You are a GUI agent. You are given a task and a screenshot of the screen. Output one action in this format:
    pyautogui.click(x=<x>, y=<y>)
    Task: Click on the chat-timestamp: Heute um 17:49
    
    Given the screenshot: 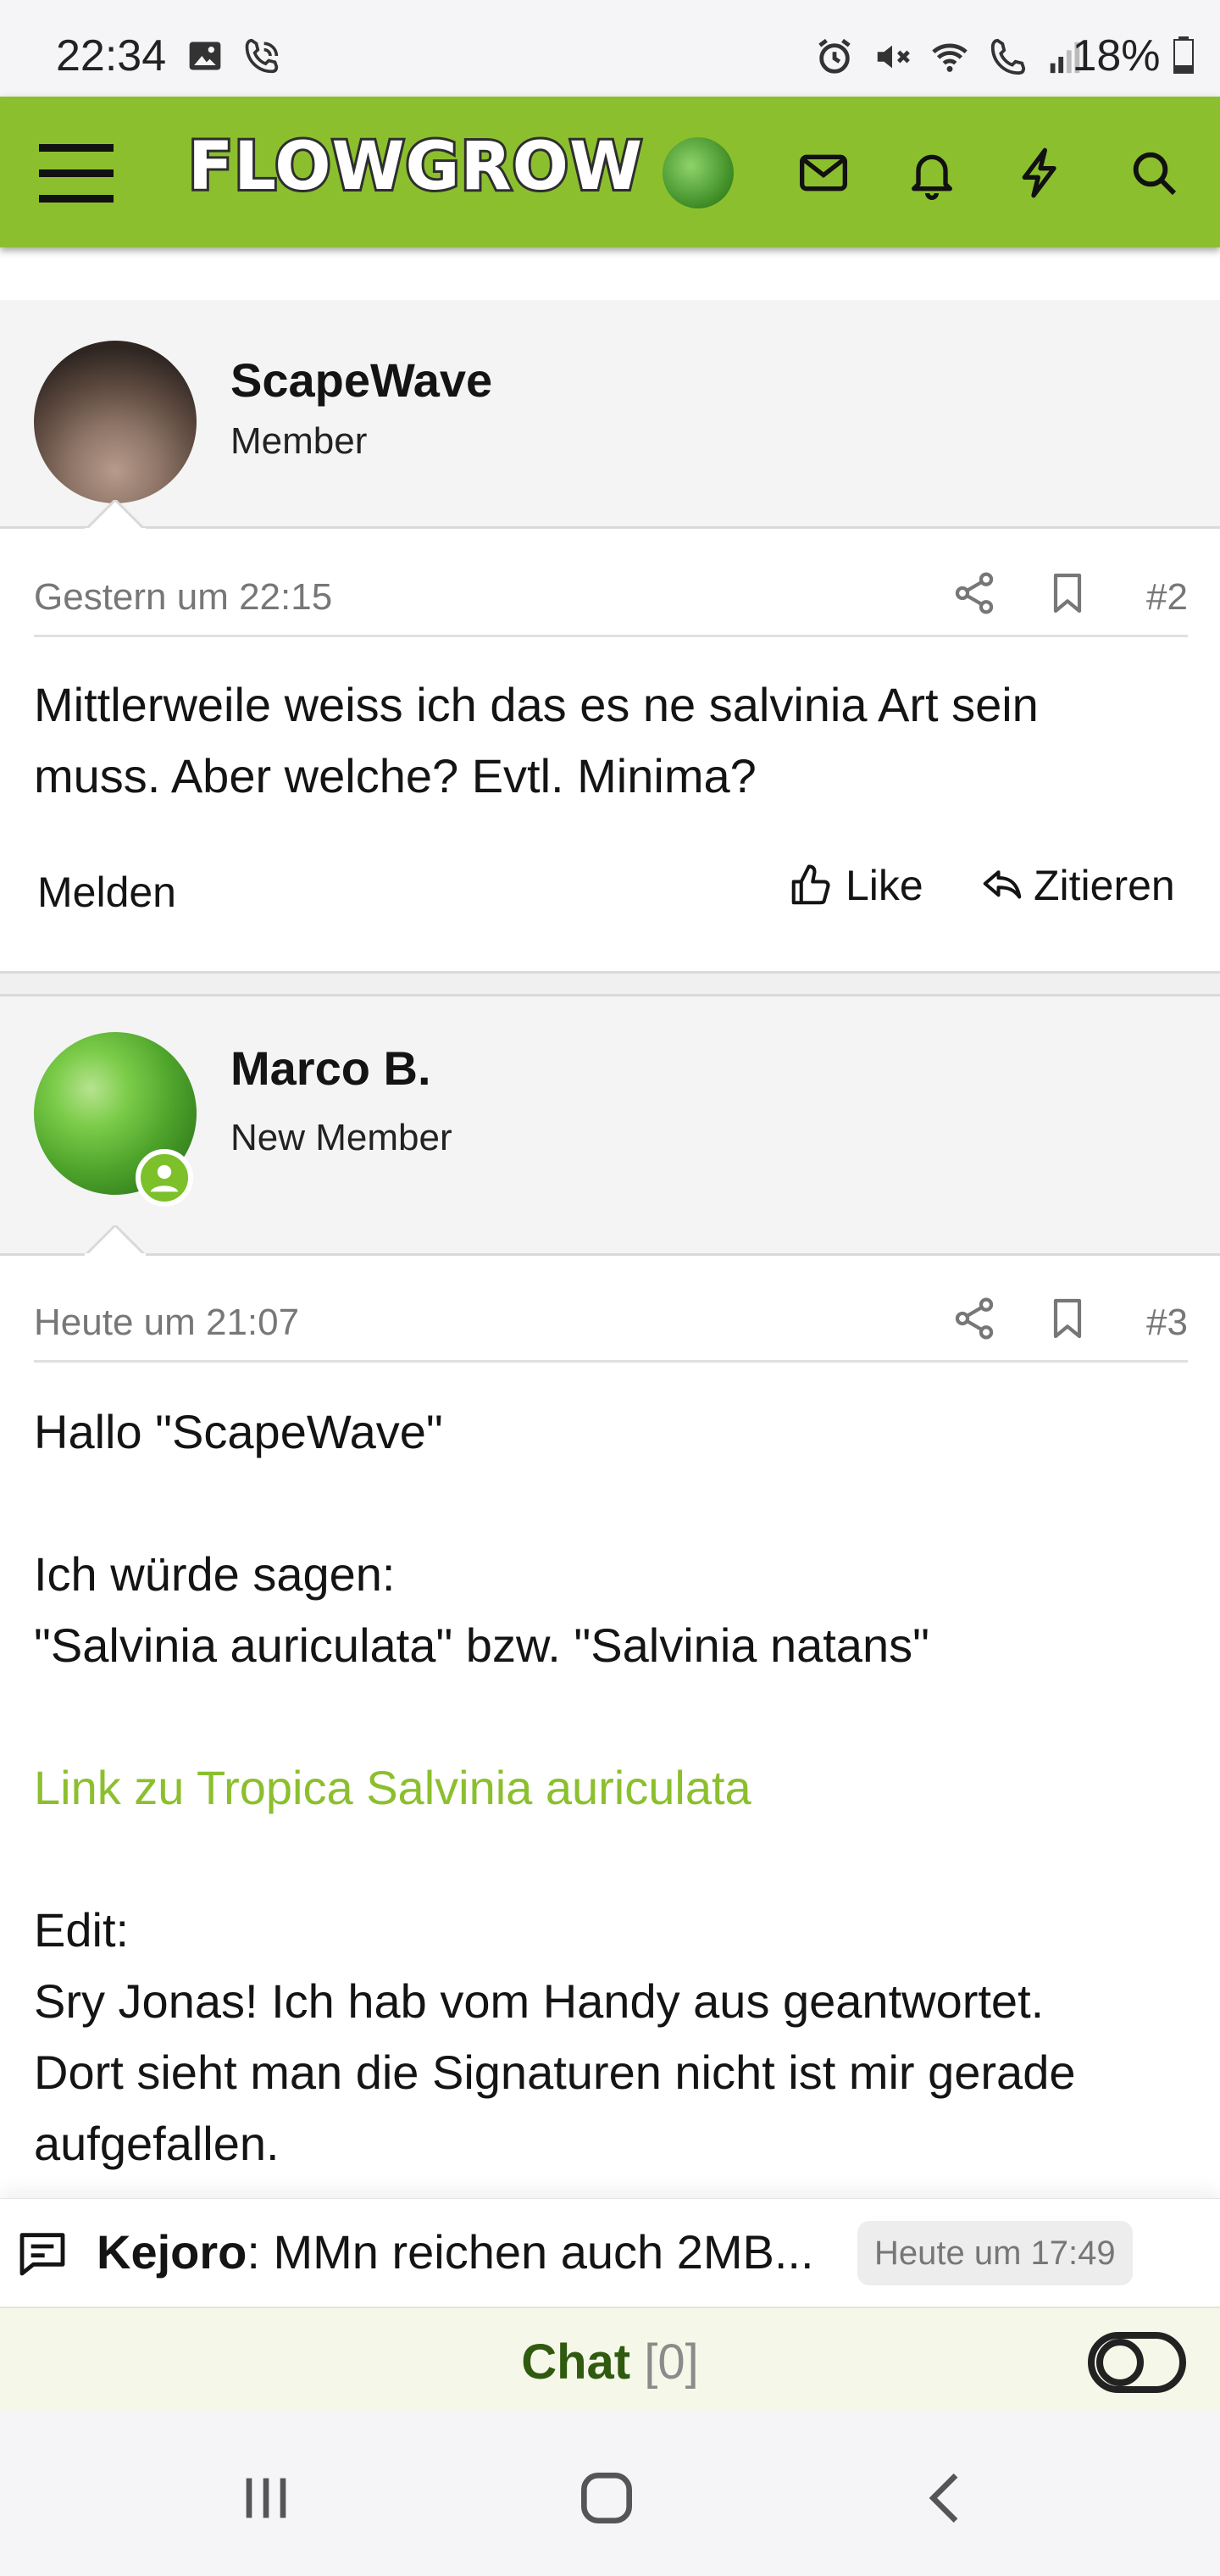 What is the action you would take?
    pyautogui.click(x=995, y=2253)
    